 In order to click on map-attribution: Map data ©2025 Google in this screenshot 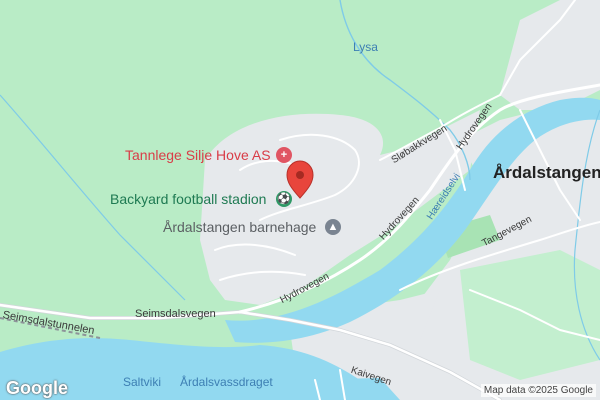, I will do `click(538, 390)`.